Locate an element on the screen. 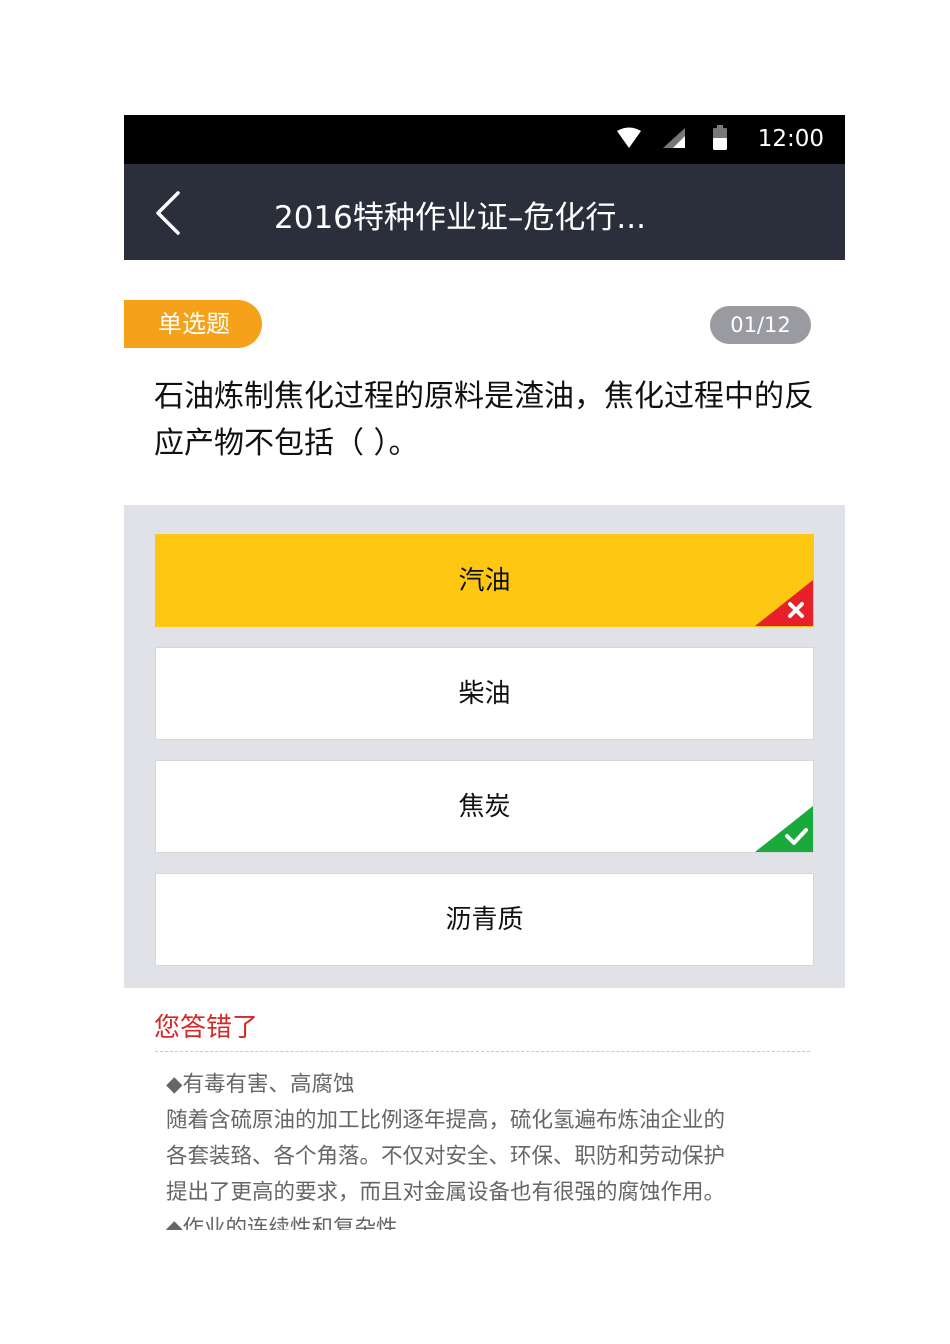  option-label: 沥青质 is located at coordinates (484, 920).